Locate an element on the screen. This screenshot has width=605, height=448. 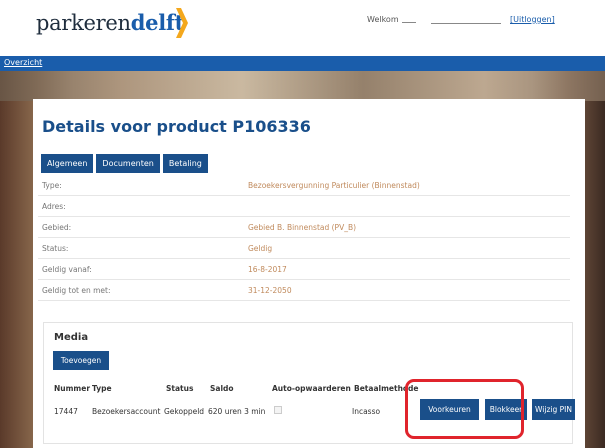
annotation-highlight-box is located at coordinates (464, 409).